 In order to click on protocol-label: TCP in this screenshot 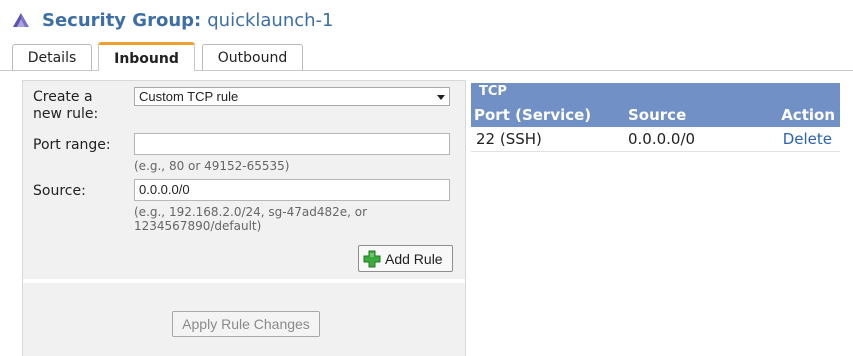, I will do `click(493, 91)`.